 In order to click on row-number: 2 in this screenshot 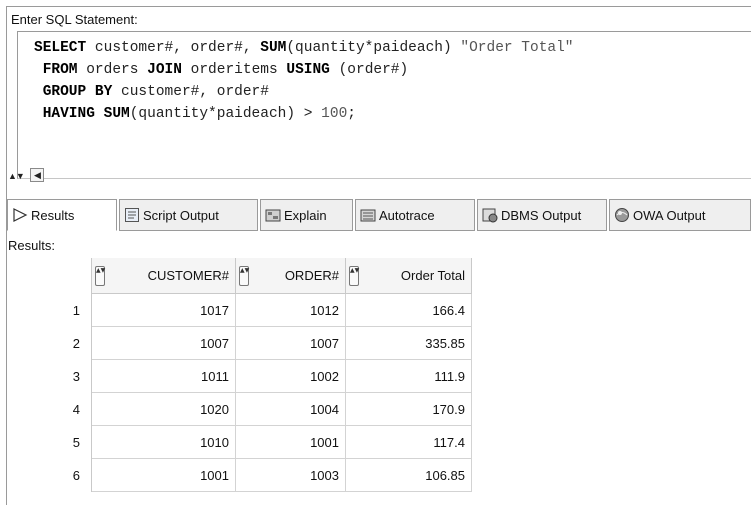, I will do `click(50, 343)`.